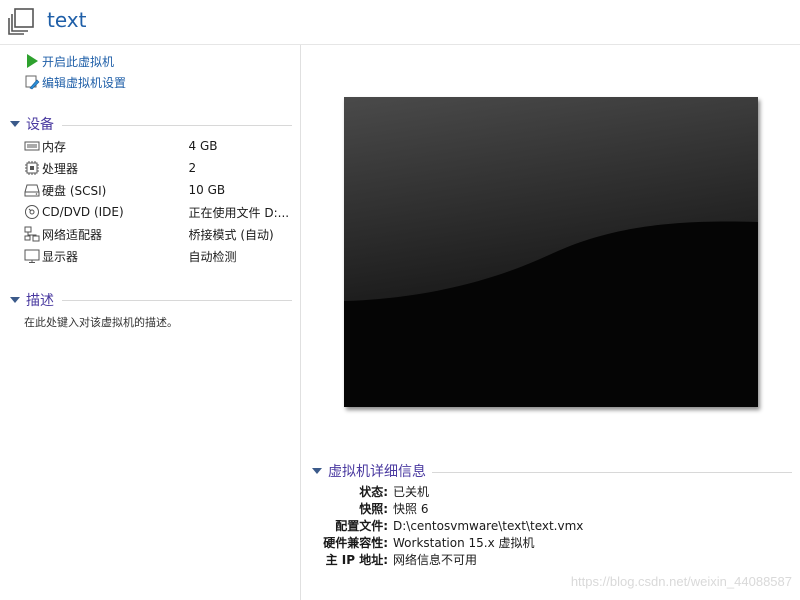 The image size is (800, 600). What do you see at coordinates (231, 234) in the screenshot?
I see `device-value: 桥接模式 (自动)` at bounding box center [231, 234].